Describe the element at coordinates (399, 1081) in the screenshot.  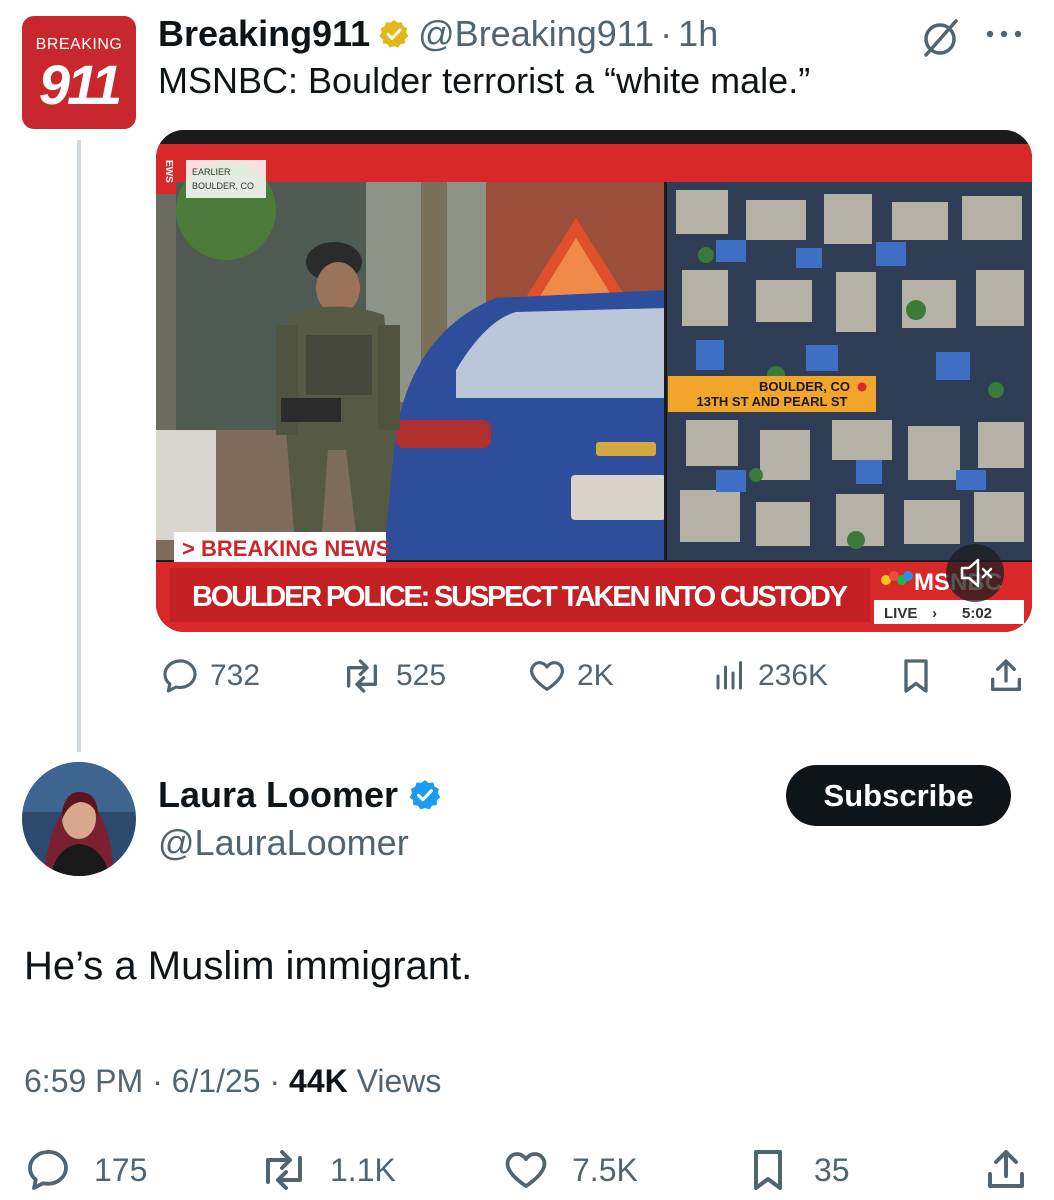
I see `tweet-views-label: Views` at that location.